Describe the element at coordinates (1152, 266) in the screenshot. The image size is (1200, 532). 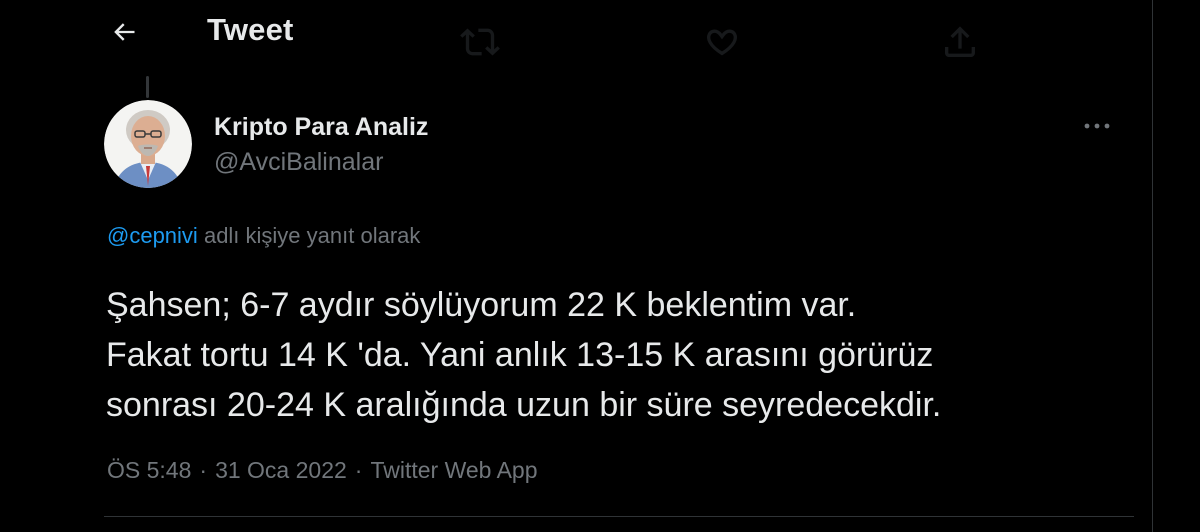
I see `column-border` at that location.